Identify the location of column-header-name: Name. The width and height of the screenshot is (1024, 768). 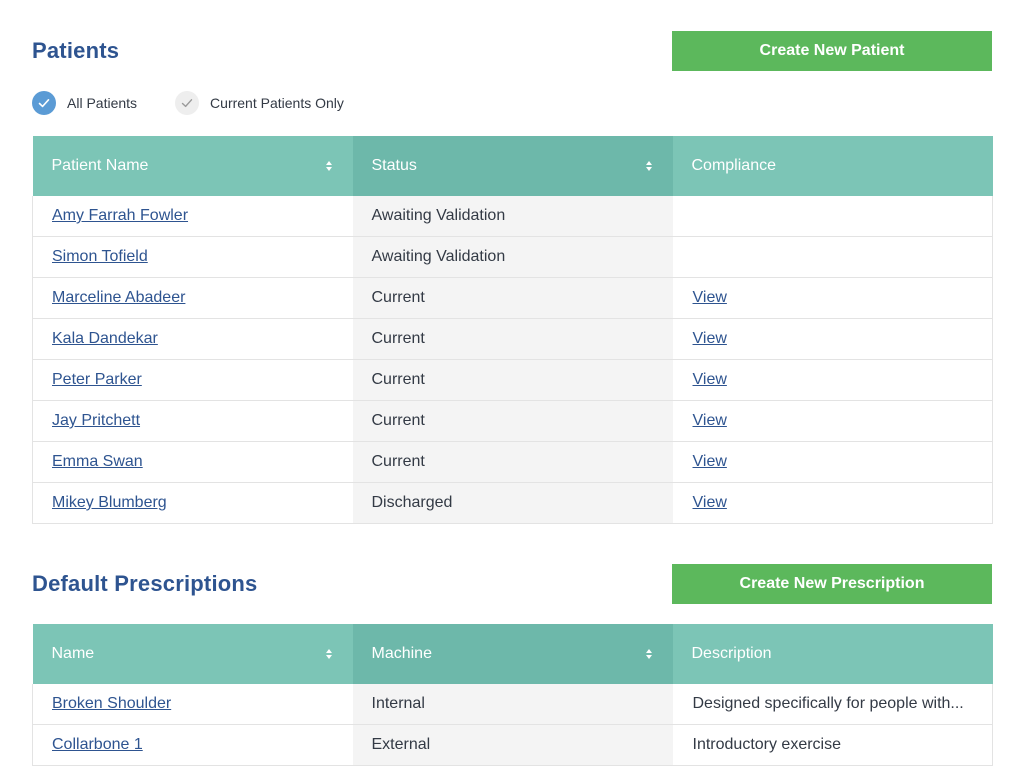
(192, 654).